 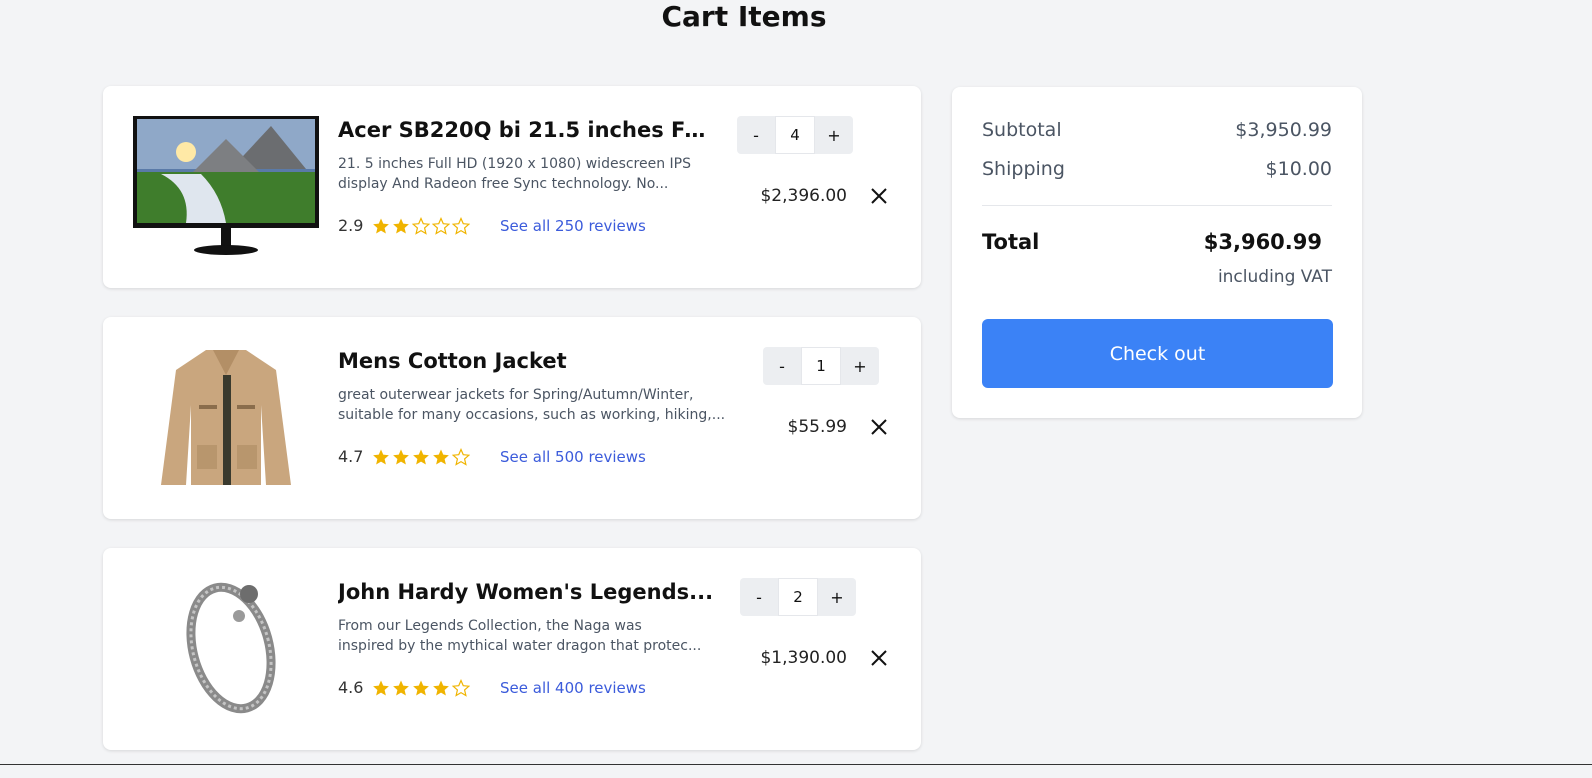 What do you see at coordinates (1011, 242) in the screenshot?
I see `total-label: Total` at bounding box center [1011, 242].